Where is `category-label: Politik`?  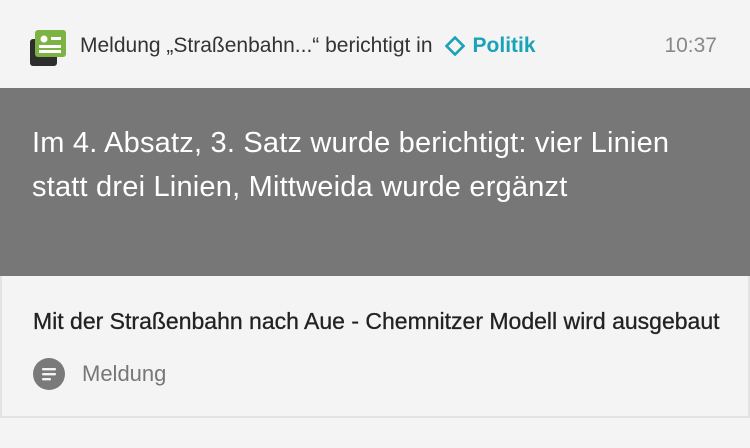
category-label: Politik is located at coordinates (504, 45).